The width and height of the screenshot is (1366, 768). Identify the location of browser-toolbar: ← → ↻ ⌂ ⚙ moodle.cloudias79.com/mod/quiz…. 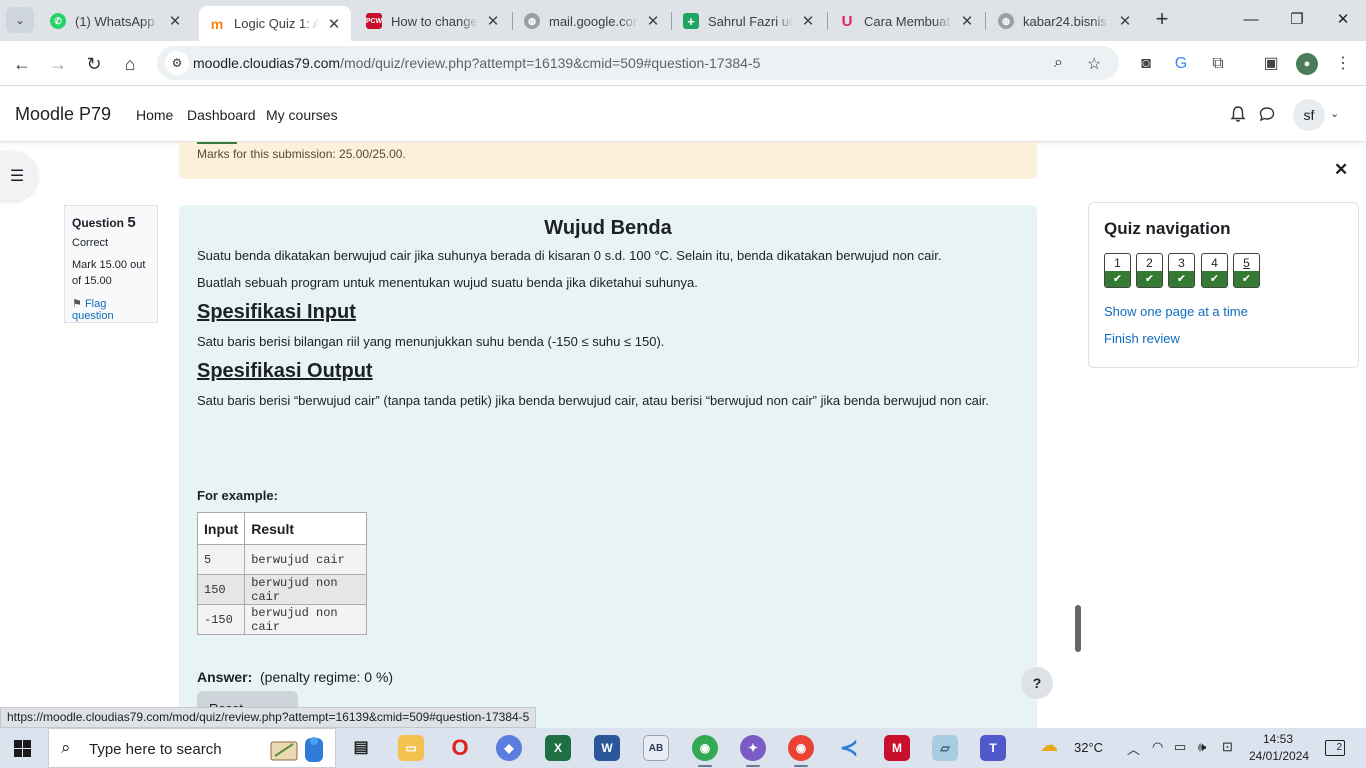
(683, 63).